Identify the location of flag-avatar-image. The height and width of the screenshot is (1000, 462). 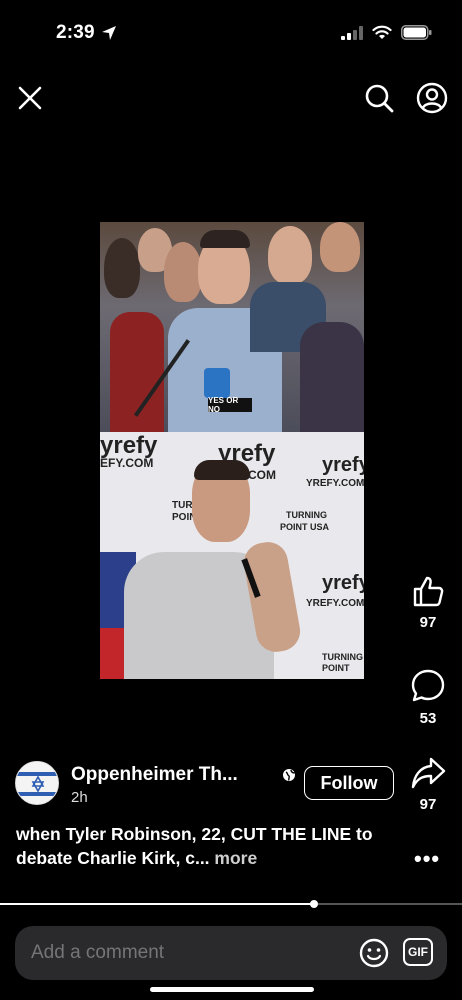
(37, 783).